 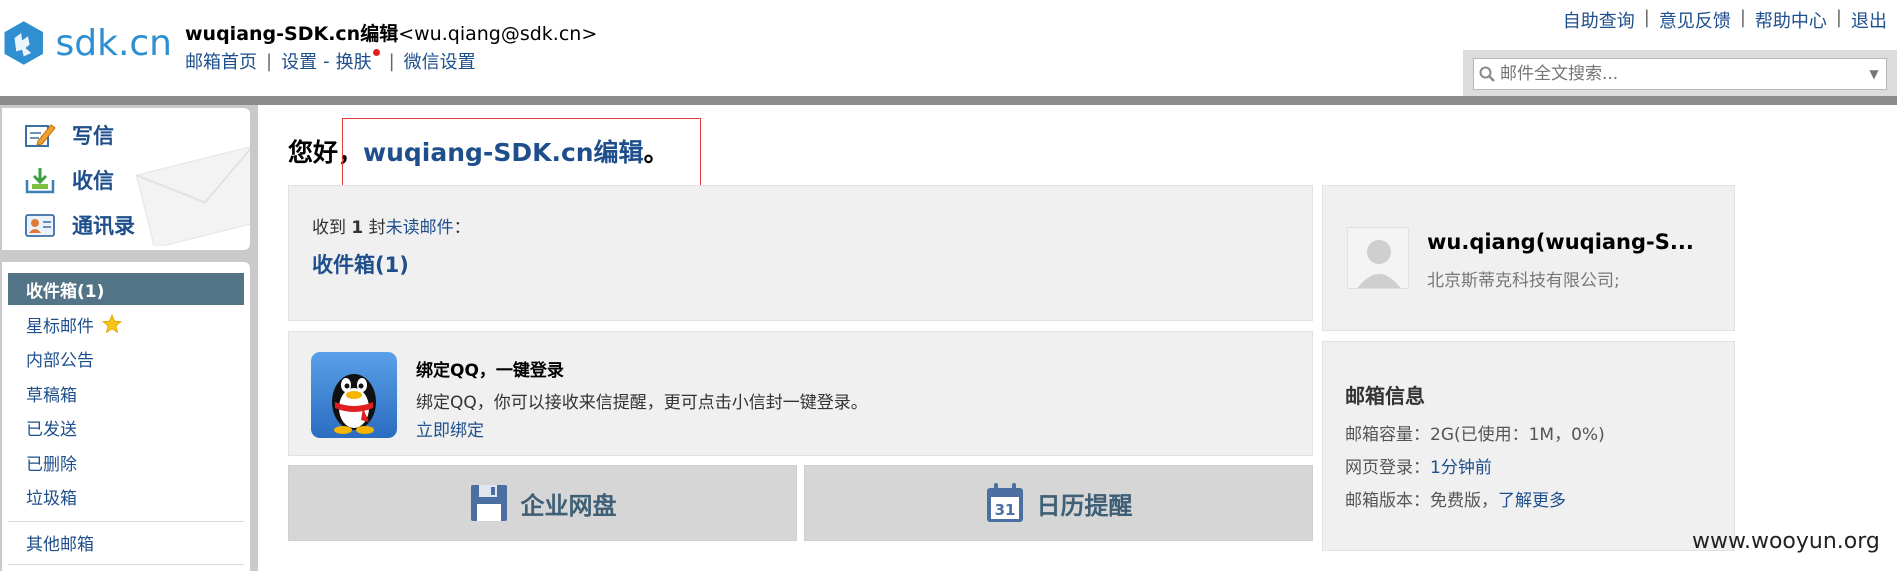 I want to click on contacts-label: 通讯录, so click(x=103, y=226).